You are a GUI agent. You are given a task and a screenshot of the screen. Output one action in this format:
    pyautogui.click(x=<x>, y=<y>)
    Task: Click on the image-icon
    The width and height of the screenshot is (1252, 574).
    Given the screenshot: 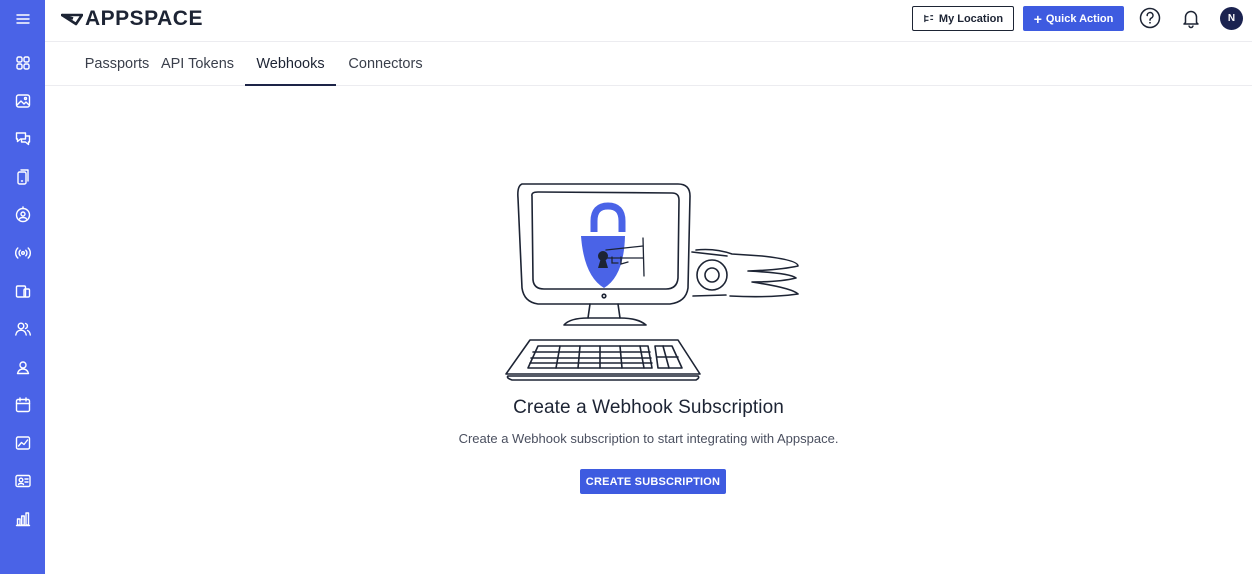 What is the action you would take?
    pyautogui.click(x=22, y=101)
    